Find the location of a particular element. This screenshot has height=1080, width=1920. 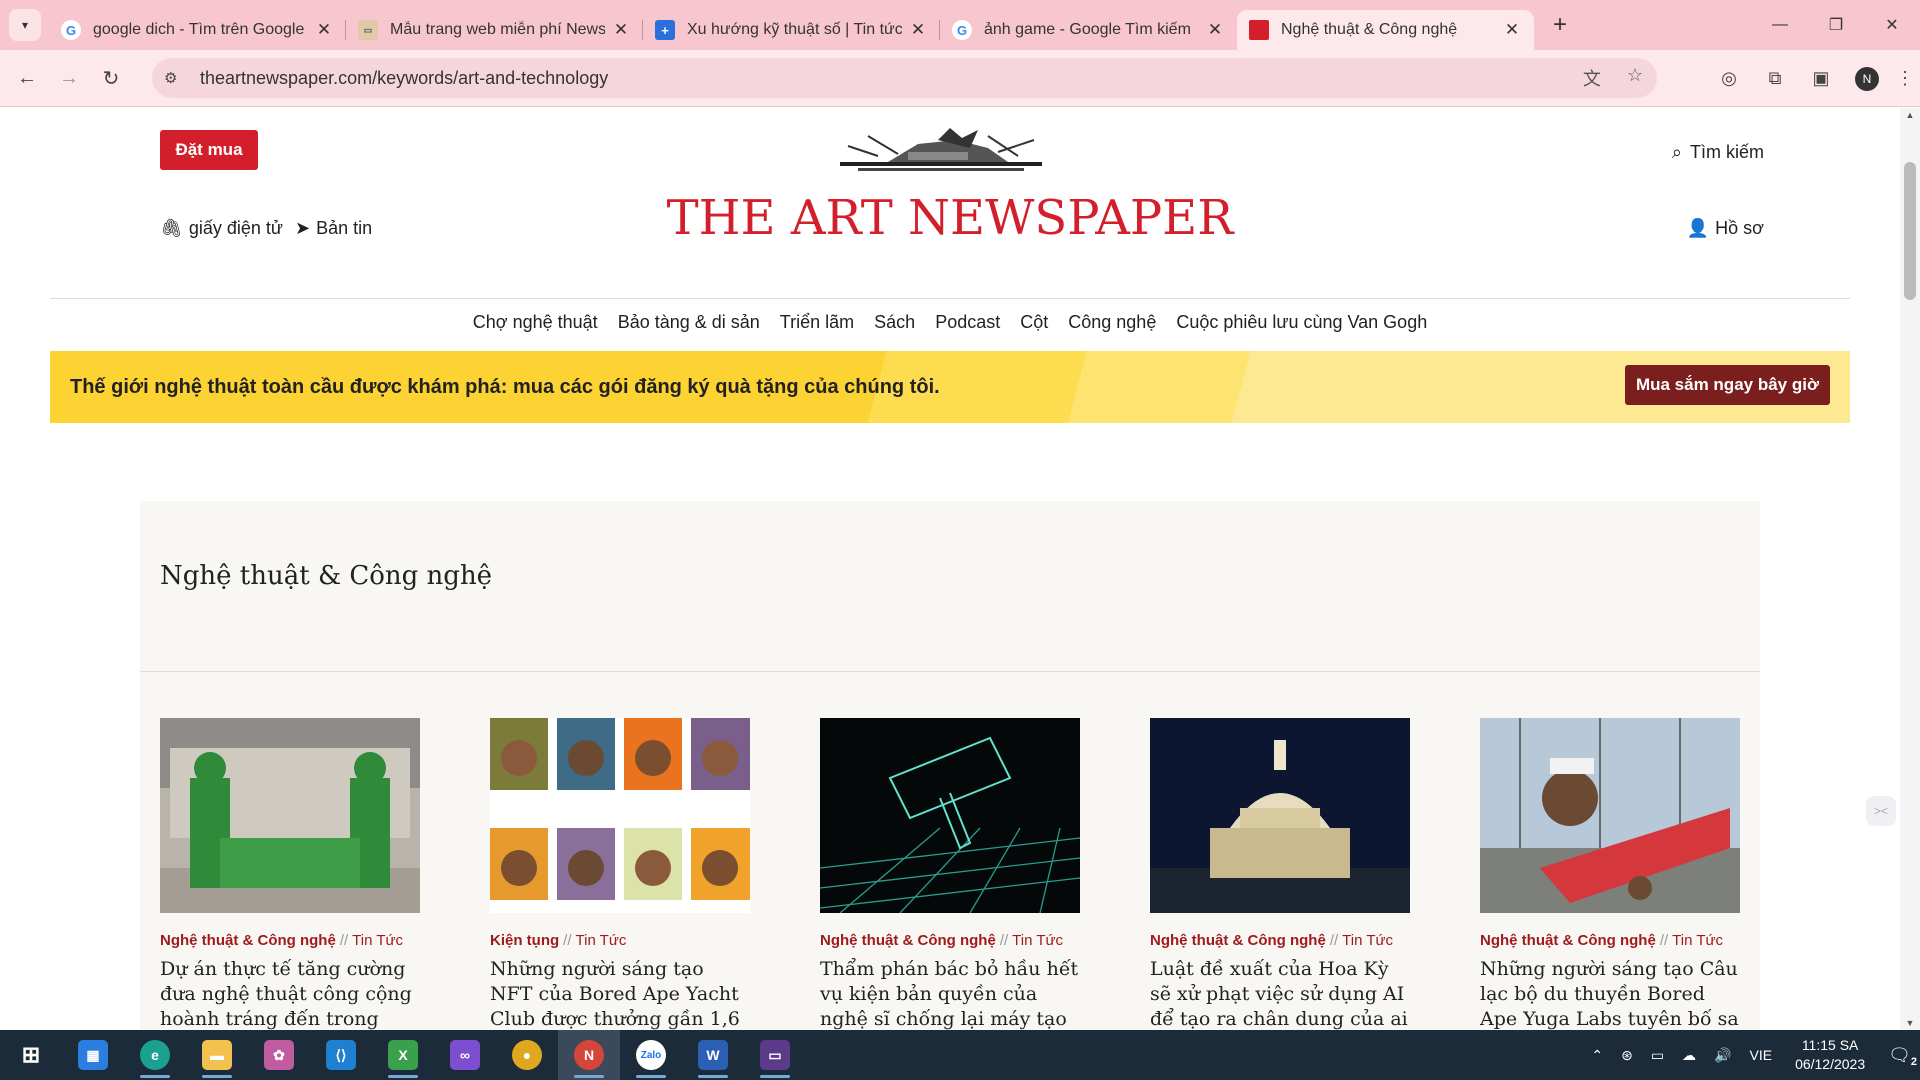

google-icon: G is located at coordinates (71, 30).